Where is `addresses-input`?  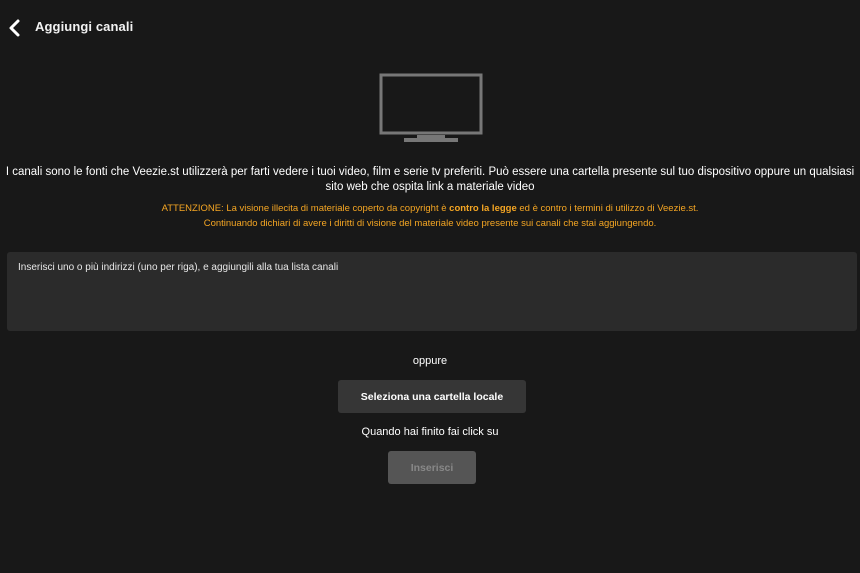
addresses-input is located at coordinates (432, 291).